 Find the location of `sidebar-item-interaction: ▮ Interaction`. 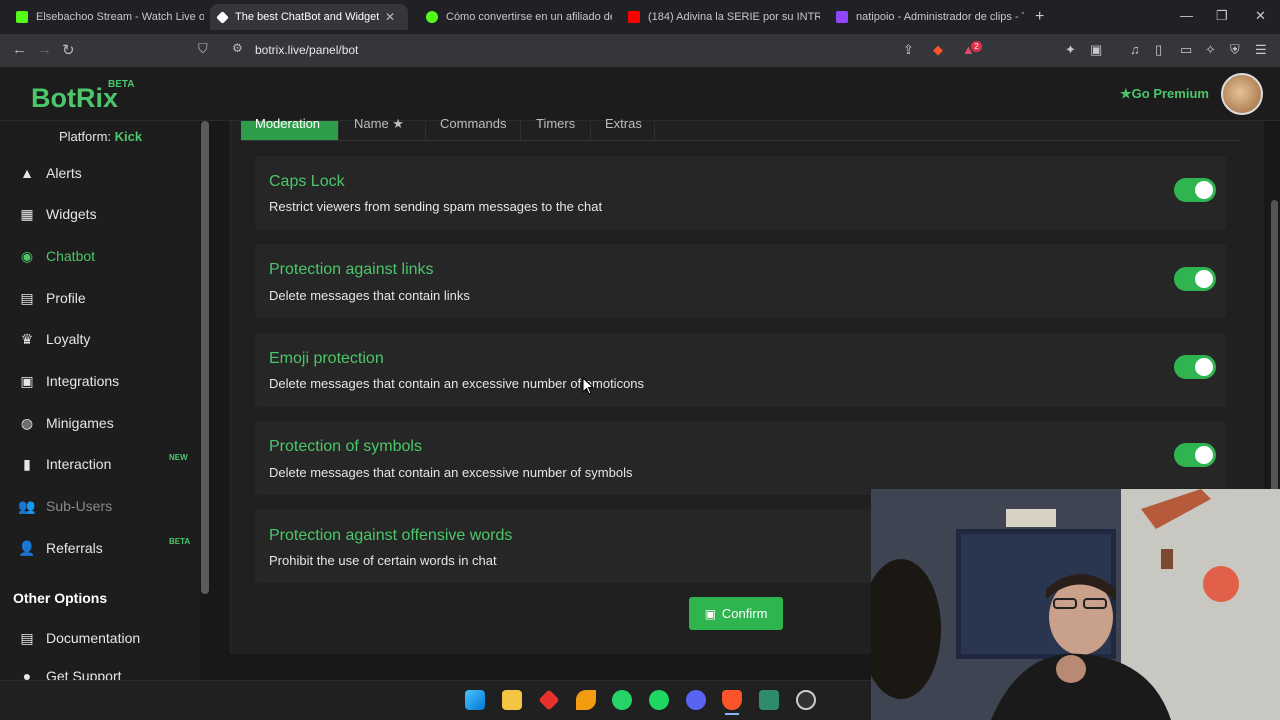

sidebar-item-interaction: ▮ Interaction is located at coordinates (64, 464).